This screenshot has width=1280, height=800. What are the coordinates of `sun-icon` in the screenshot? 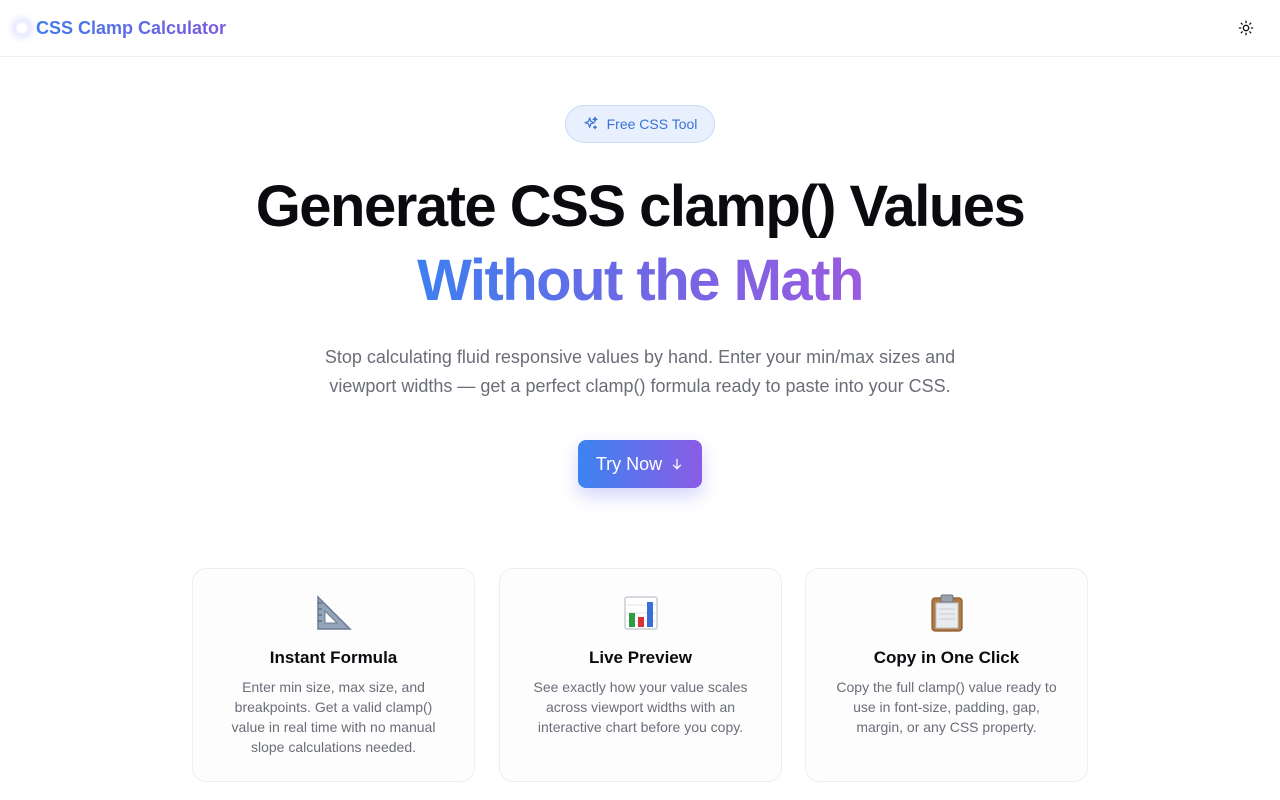 It's located at (1246, 28).